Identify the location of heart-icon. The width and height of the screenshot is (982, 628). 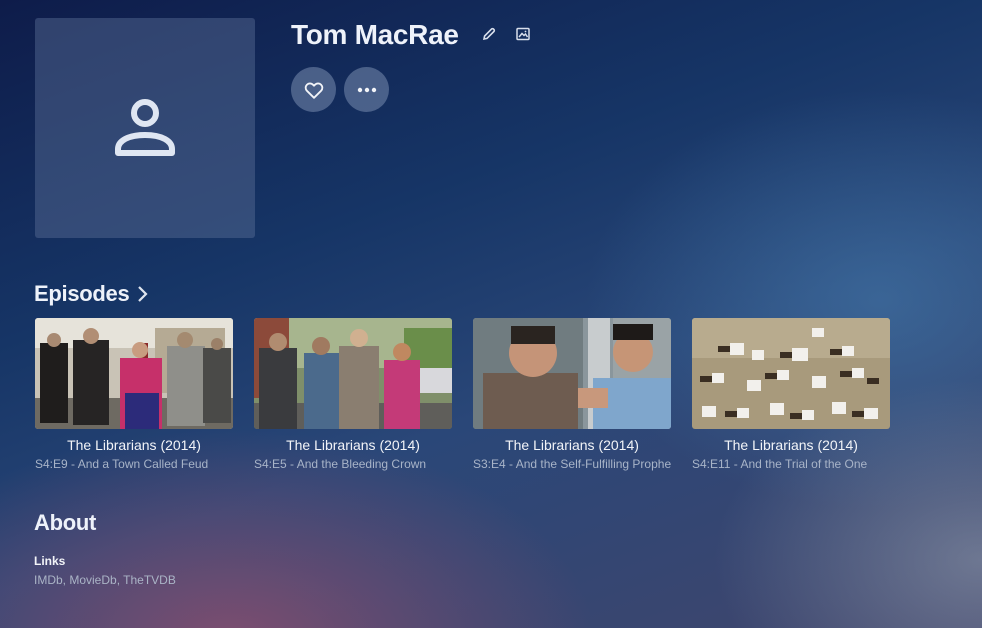
(313, 90).